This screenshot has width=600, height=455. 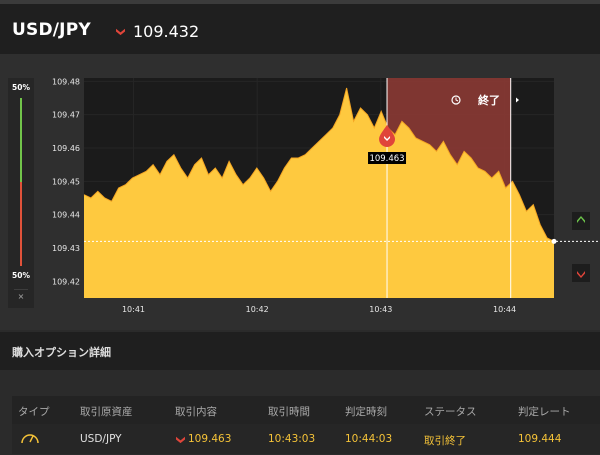 I want to click on gauge-type-icon, so click(x=30, y=439).